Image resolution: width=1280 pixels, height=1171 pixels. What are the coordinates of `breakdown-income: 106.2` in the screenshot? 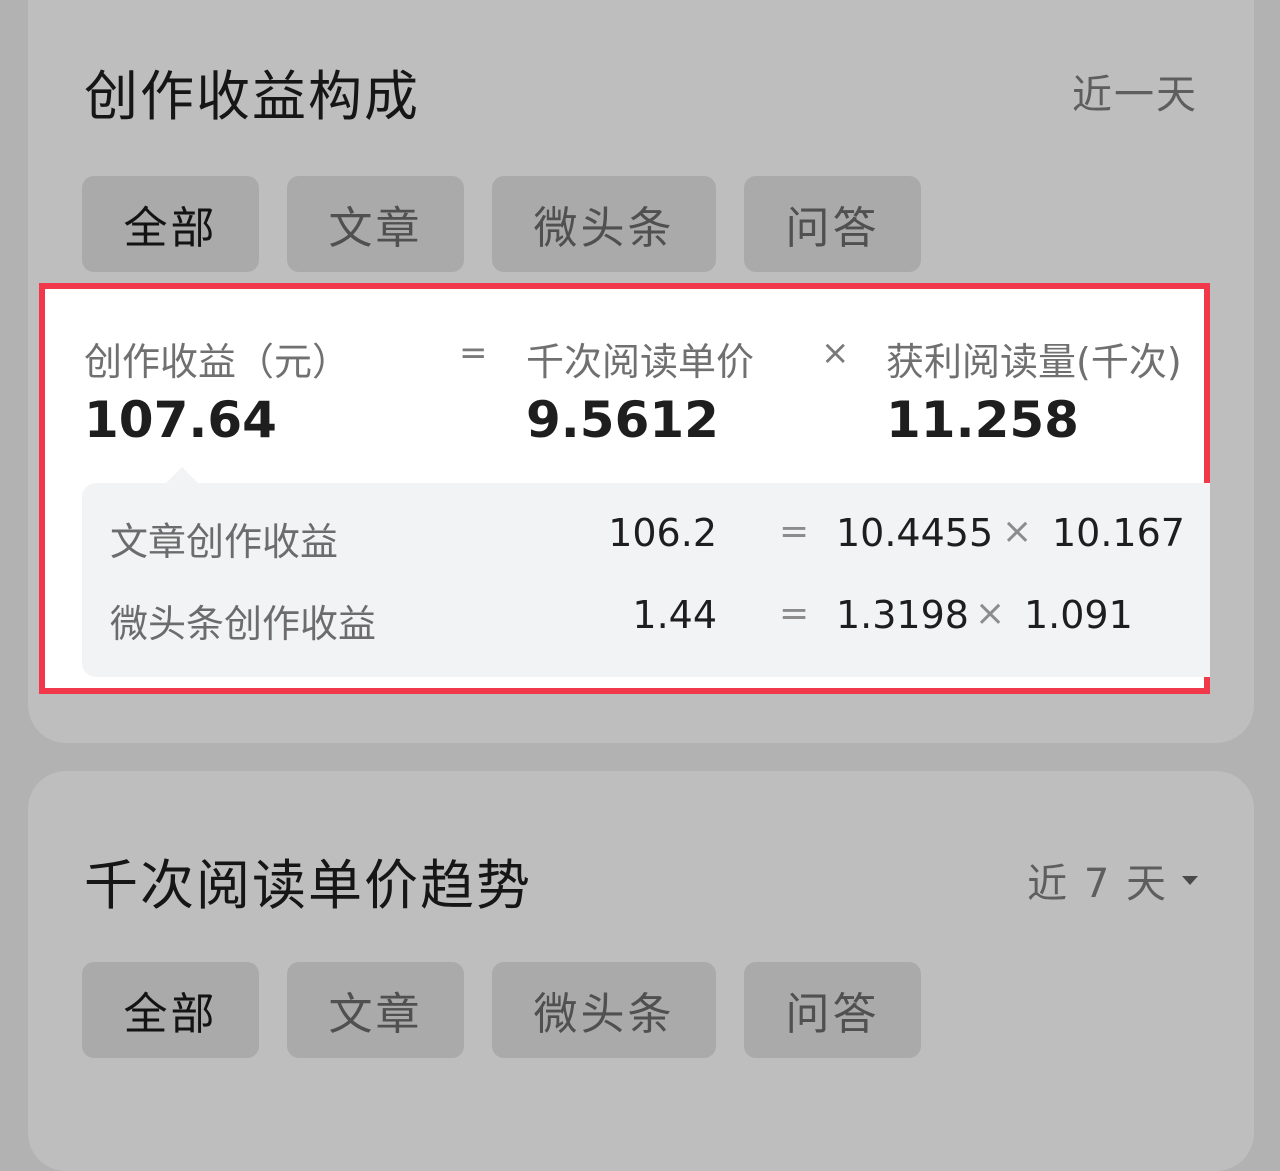 It's located at (662, 533).